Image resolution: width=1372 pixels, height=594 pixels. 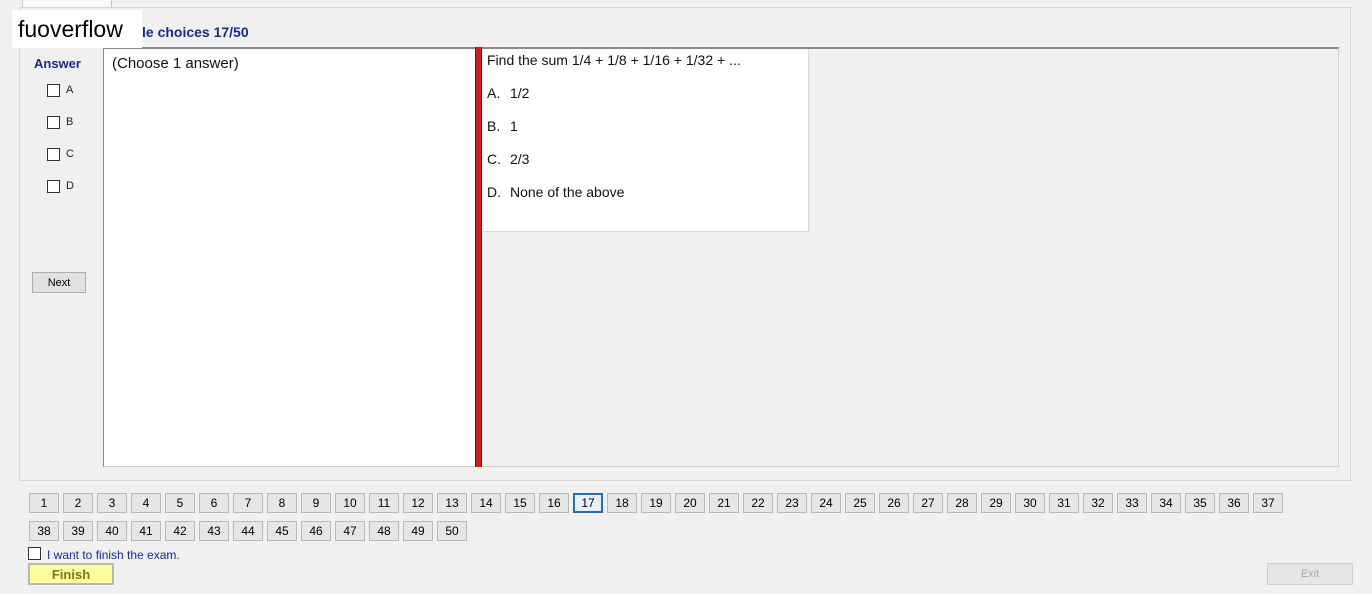 What do you see at coordinates (34, 553) in the screenshot?
I see `finish-checkbox` at bounding box center [34, 553].